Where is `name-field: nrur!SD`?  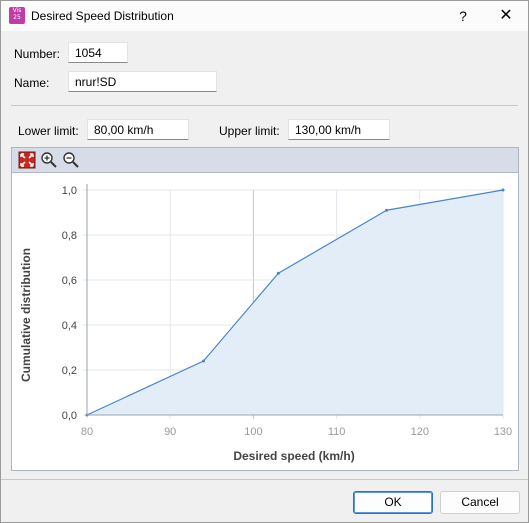 name-field: nrur!SD is located at coordinates (142, 81).